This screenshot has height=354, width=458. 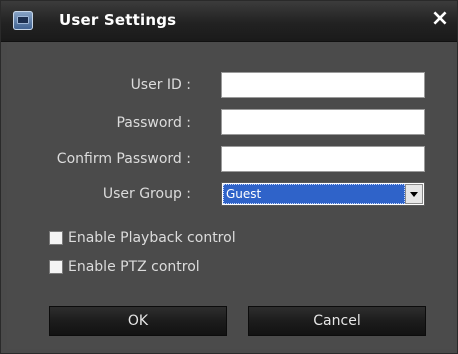 What do you see at coordinates (323, 122) in the screenshot?
I see `password-input` at bounding box center [323, 122].